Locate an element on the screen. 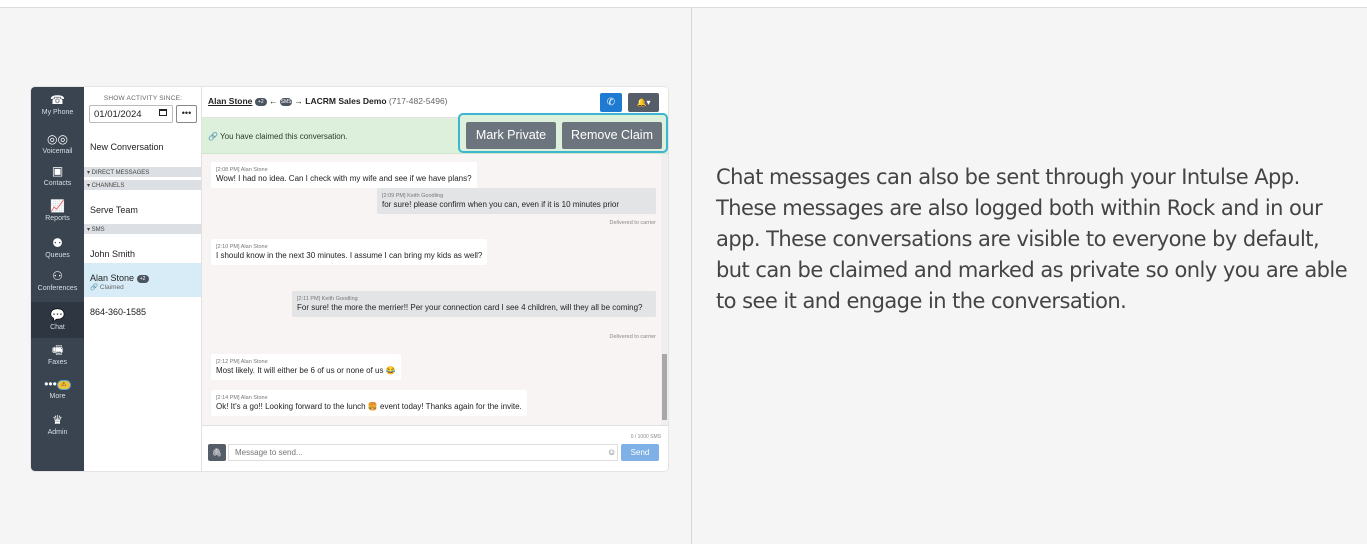 This screenshot has height=544, width=1367. message-input is located at coordinates (423, 452).